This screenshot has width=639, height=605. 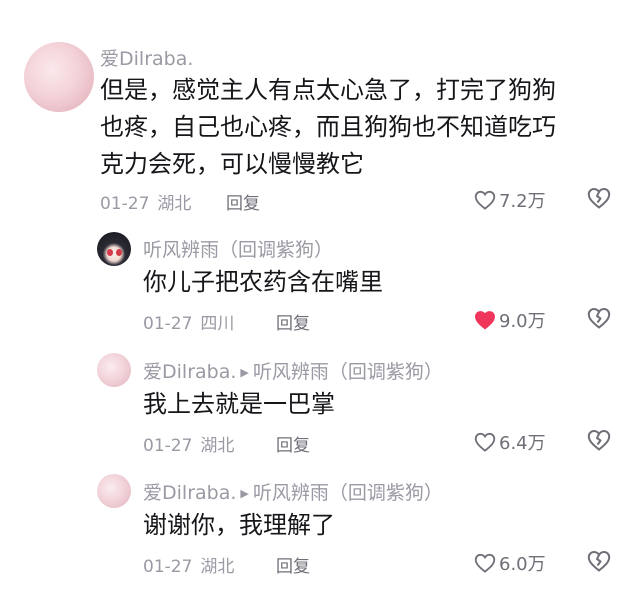 What do you see at coordinates (522, 321) in the screenshot?
I see `like-count: 9.0万` at bounding box center [522, 321].